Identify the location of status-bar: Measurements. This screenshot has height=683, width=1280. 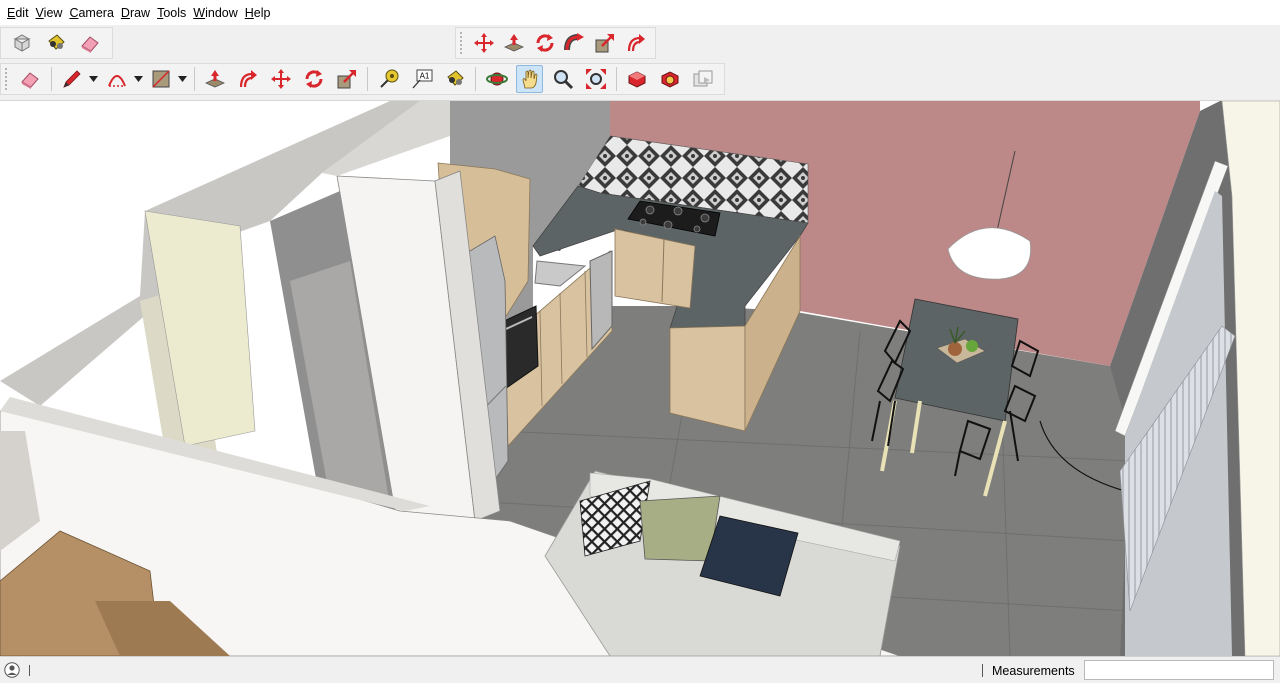
(640, 669).